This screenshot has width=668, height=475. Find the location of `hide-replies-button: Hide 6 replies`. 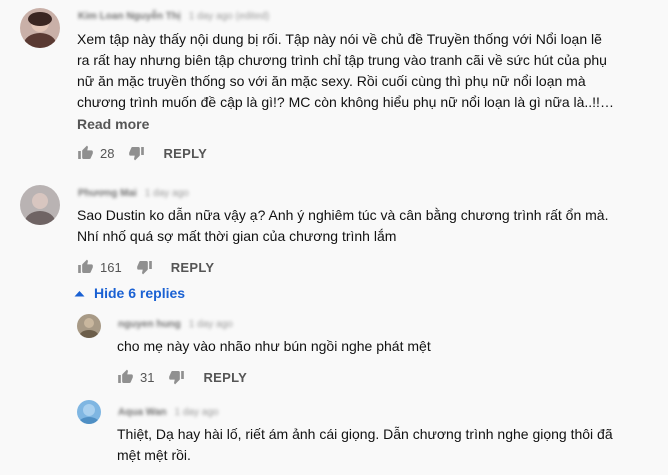

hide-replies-button: Hide 6 replies is located at coordinates (129, 293).